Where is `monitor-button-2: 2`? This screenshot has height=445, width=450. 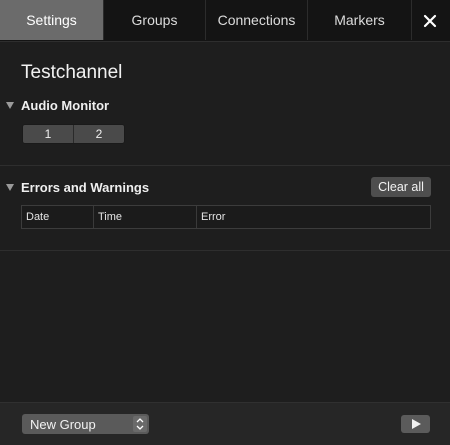 monitor-button-2: 2 is located at coordinates (98, 134).